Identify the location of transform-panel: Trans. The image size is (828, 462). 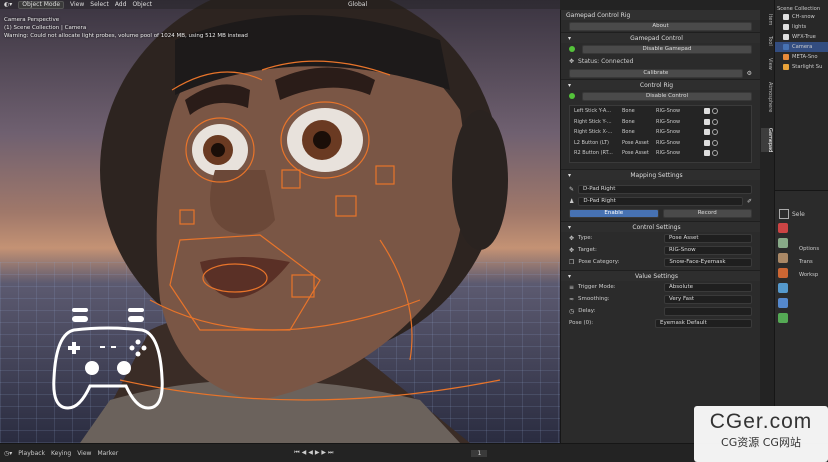
(809, 262).